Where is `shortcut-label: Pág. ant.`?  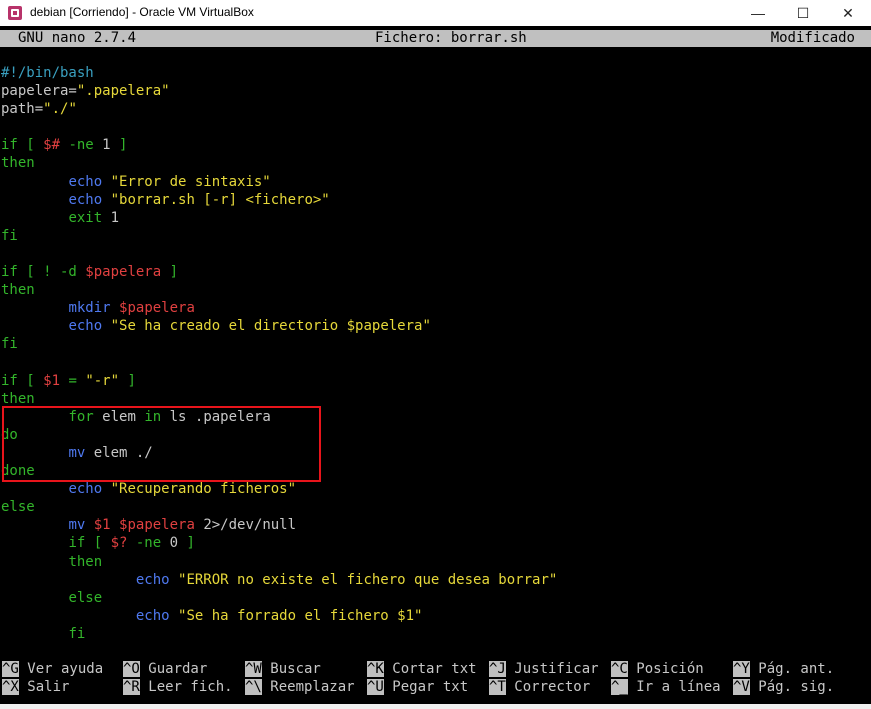 shortcut-label: Pág. ant. is located at coordinates (792, 669).